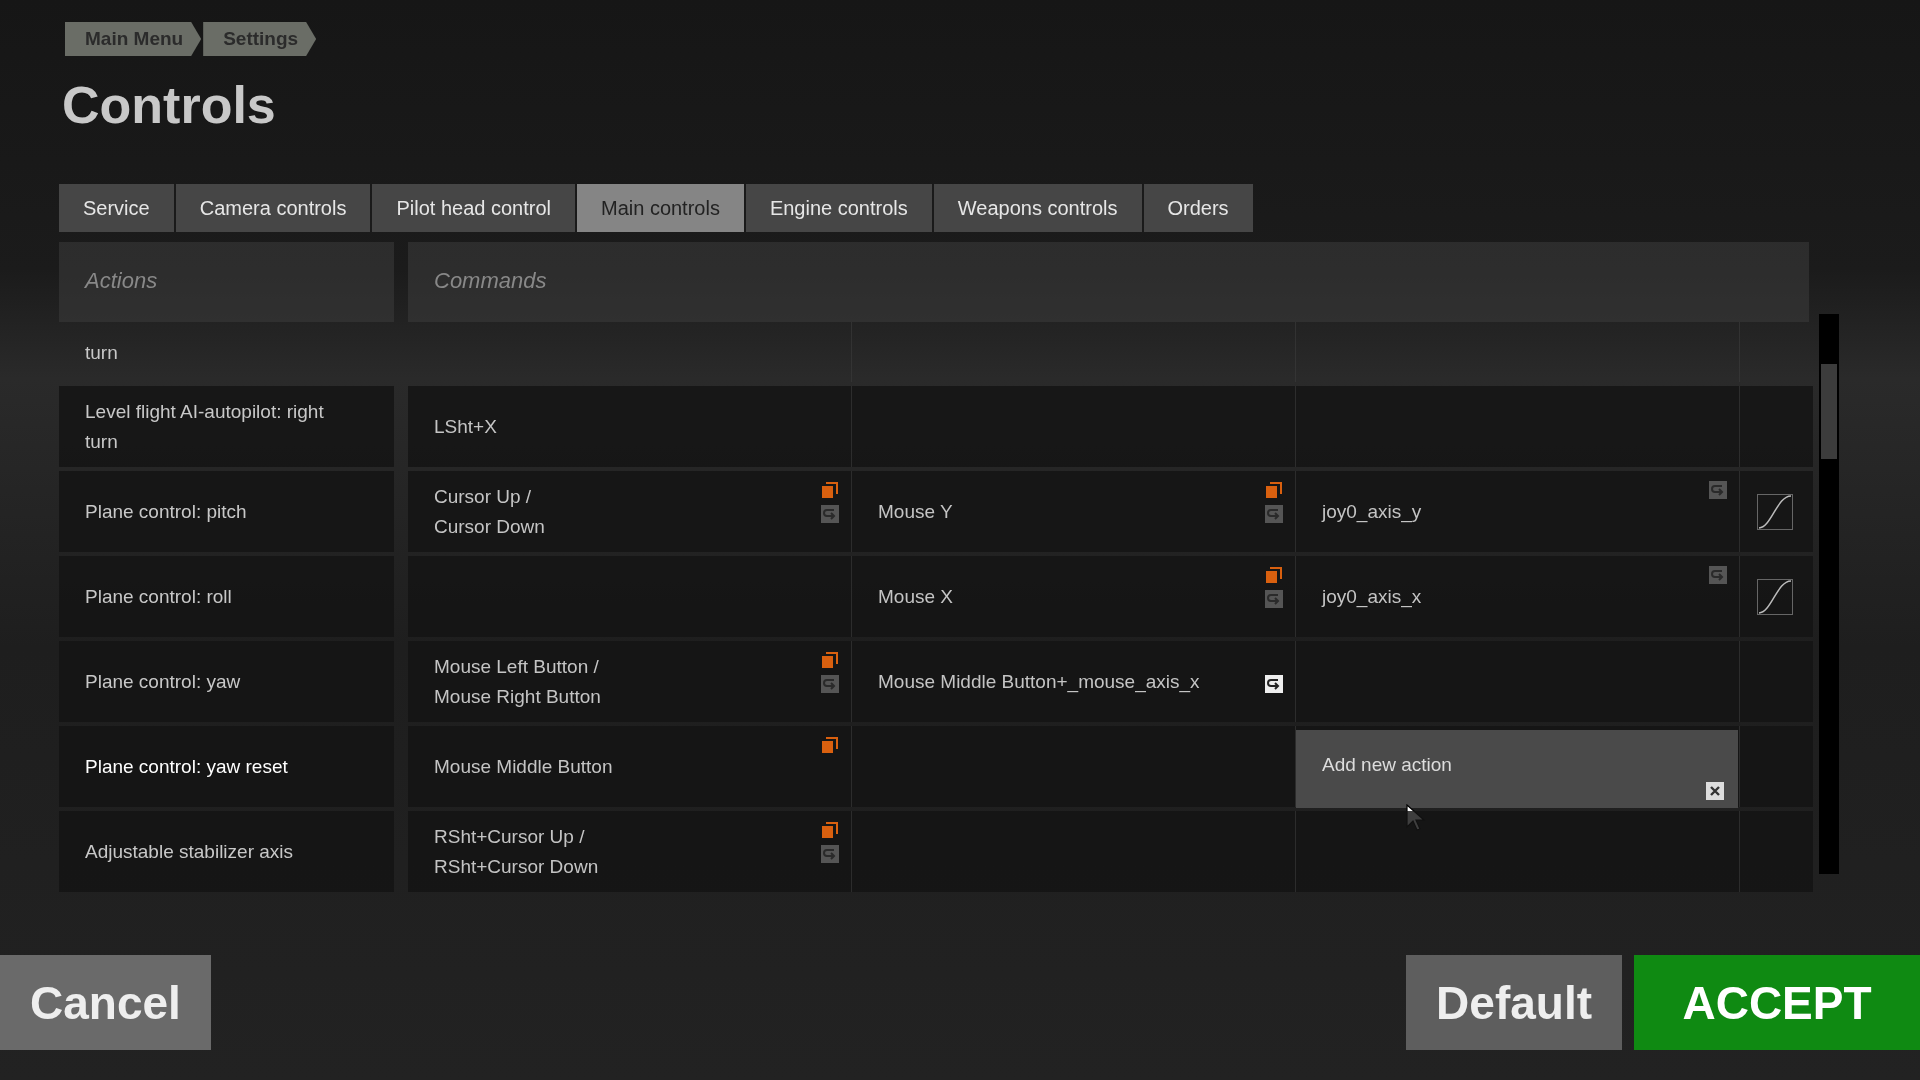 The height and width of the screenshot is (1080, 1920). What do you see at coordinates (1108, 282) in the screenshot?
I see `column-header: Commands` at bounding box center [1108, 282].